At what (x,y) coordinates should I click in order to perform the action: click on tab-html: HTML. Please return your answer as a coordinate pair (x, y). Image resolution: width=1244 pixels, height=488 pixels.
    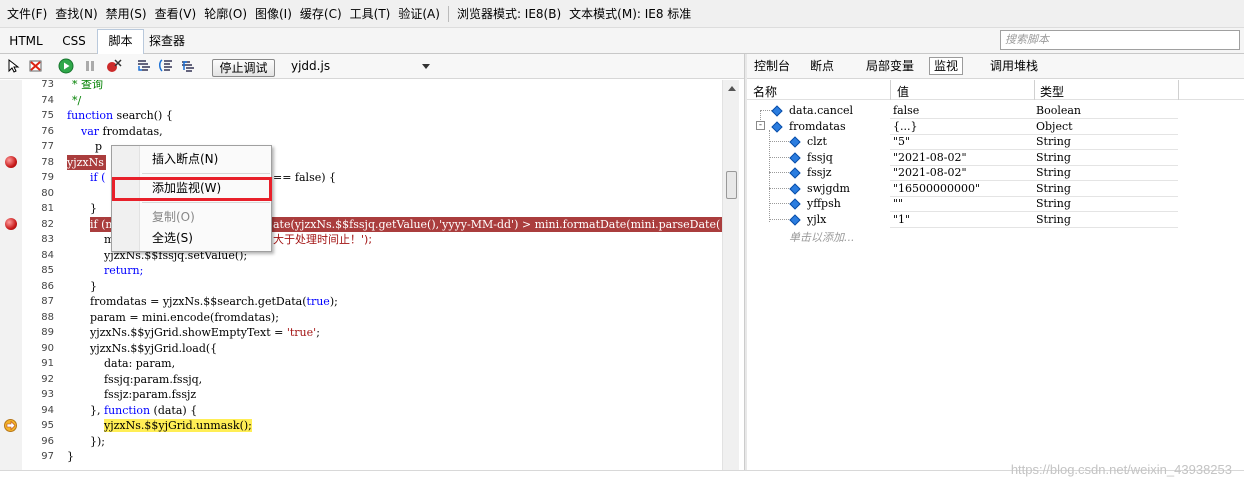
    Looking at the image, I should click on (26, 42).